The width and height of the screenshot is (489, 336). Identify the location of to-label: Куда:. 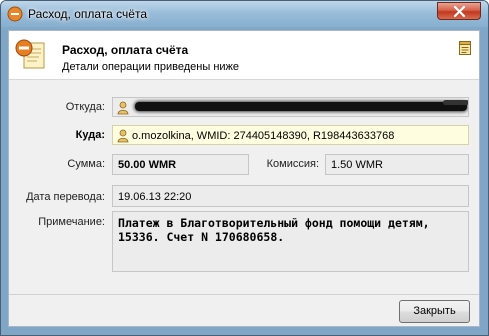
(90, 135).